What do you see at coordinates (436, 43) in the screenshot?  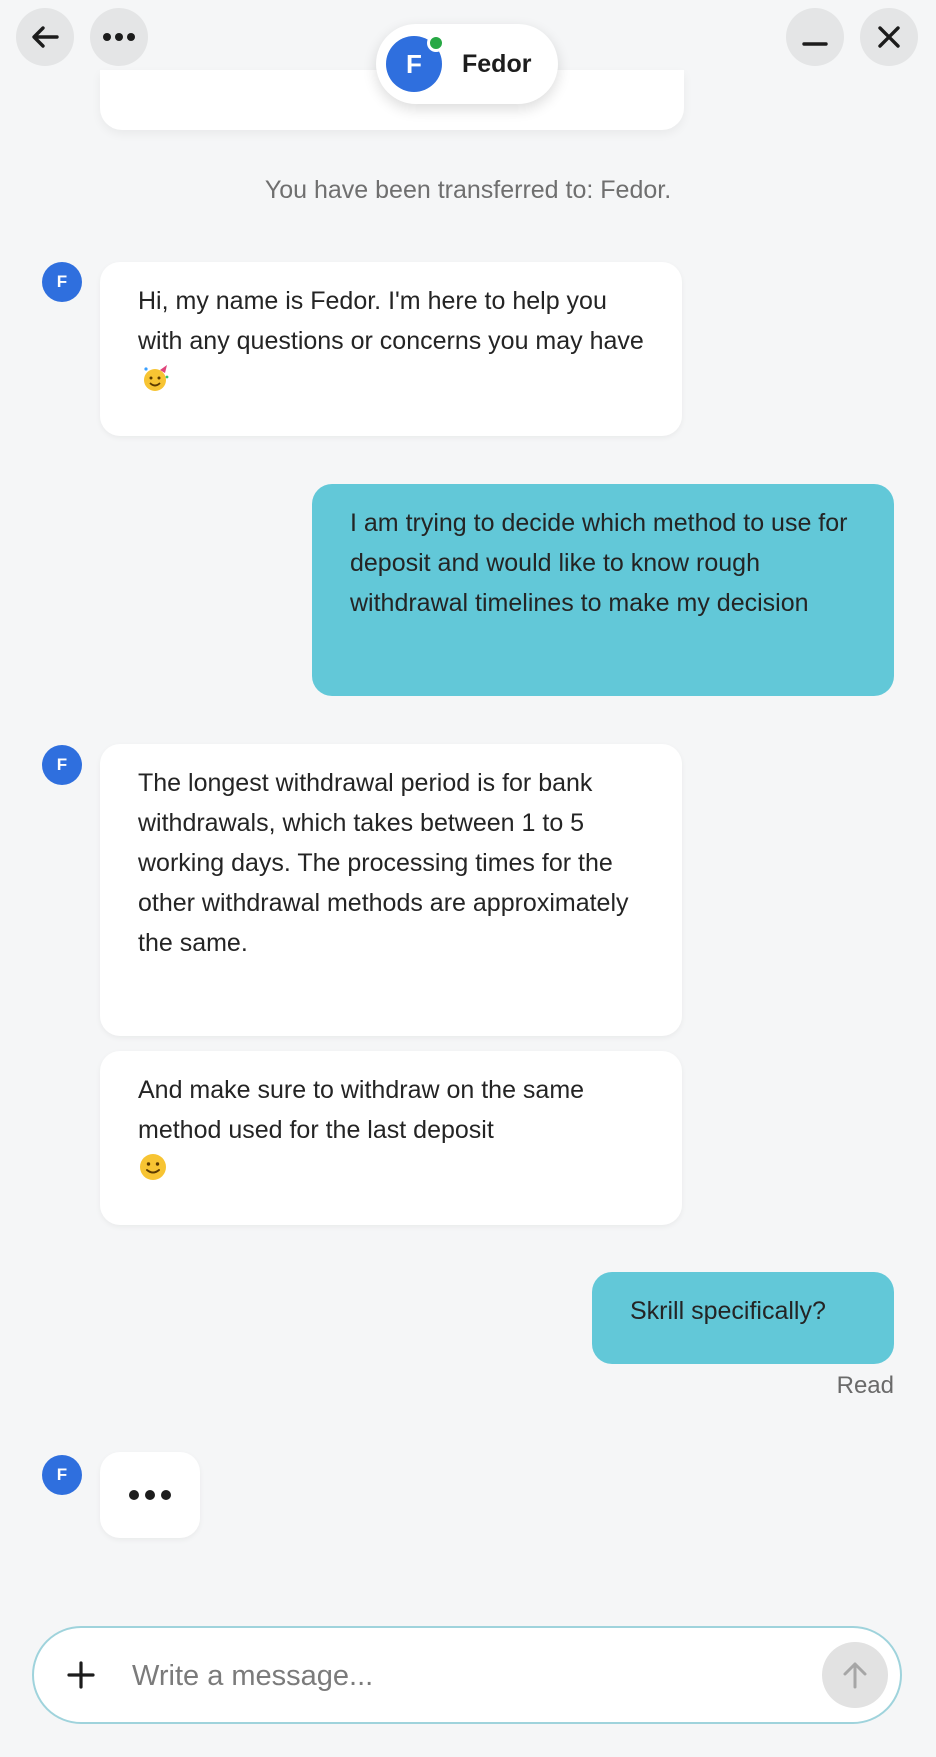 I see `online-status-icon` at bounding box center [436, 43].